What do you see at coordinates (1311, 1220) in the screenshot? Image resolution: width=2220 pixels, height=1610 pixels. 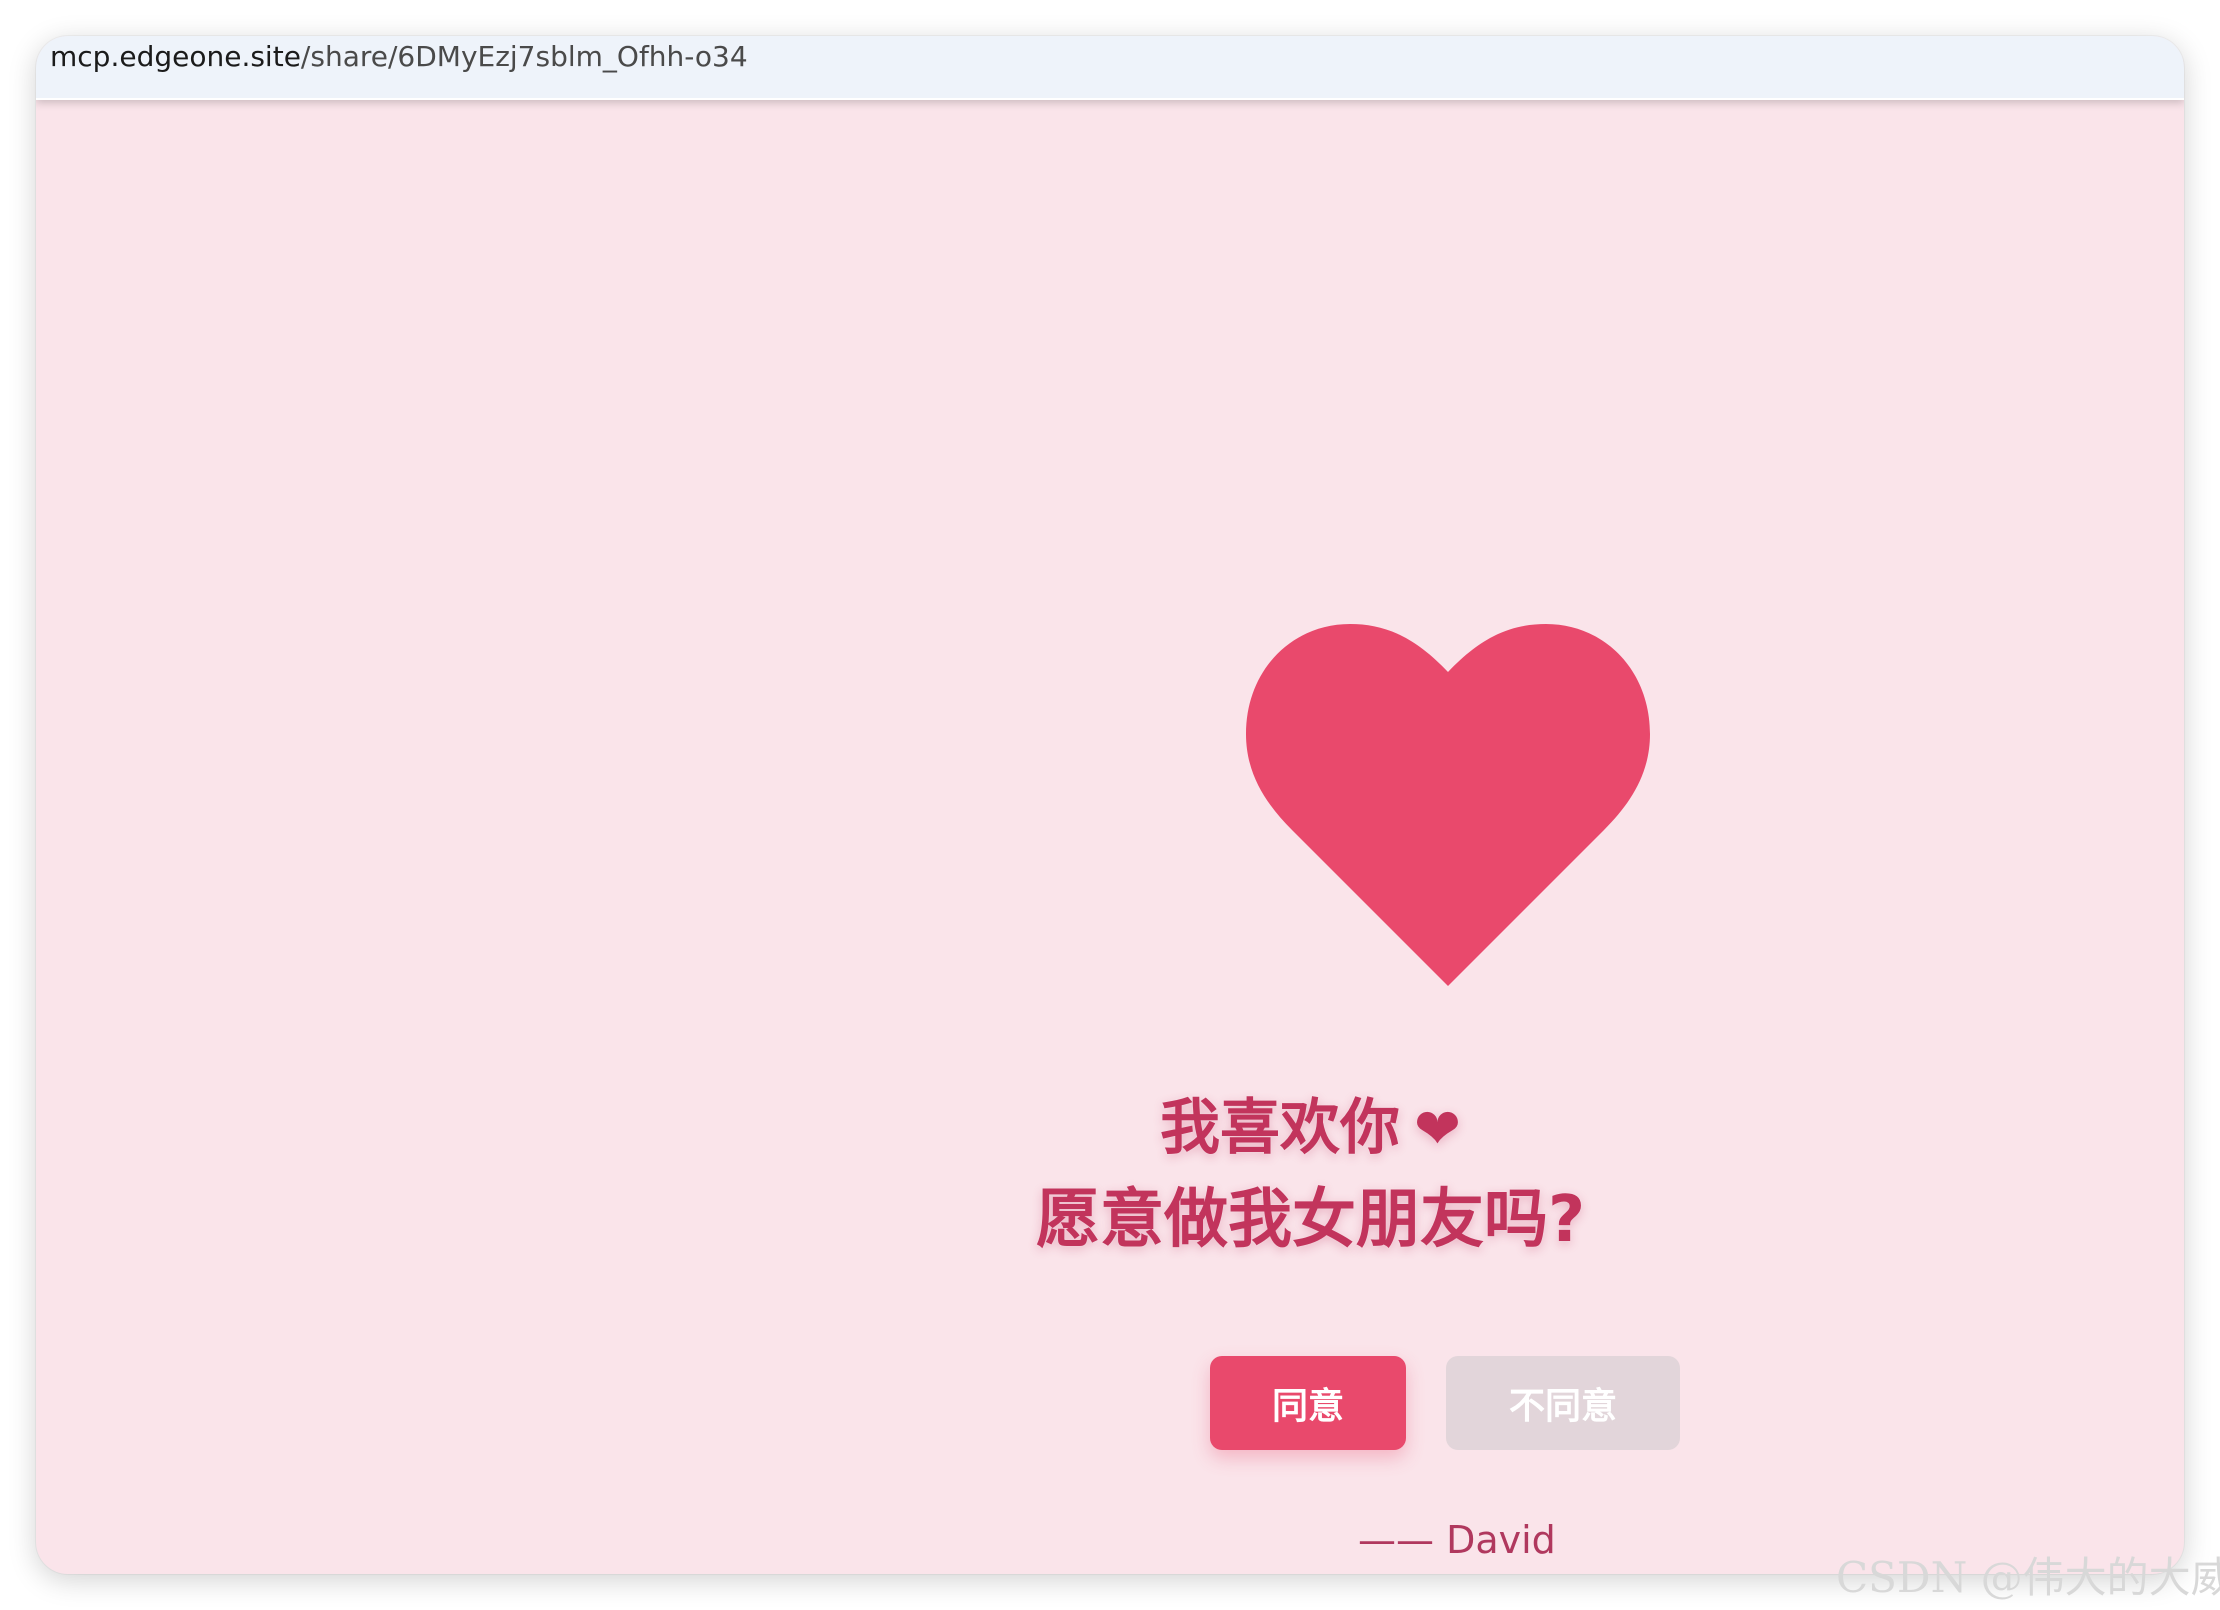 I see `headline-line-2: 愿意做我女朋友吗?` at bounding box center [1311, 1220].